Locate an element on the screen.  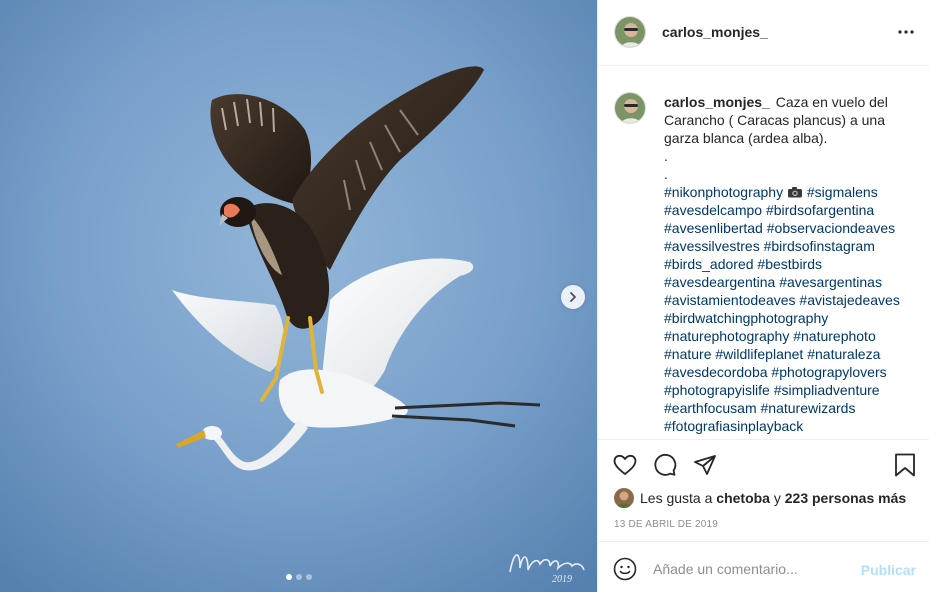
hashtag-link: #photograpyislife is located at coordinates (717, 390).